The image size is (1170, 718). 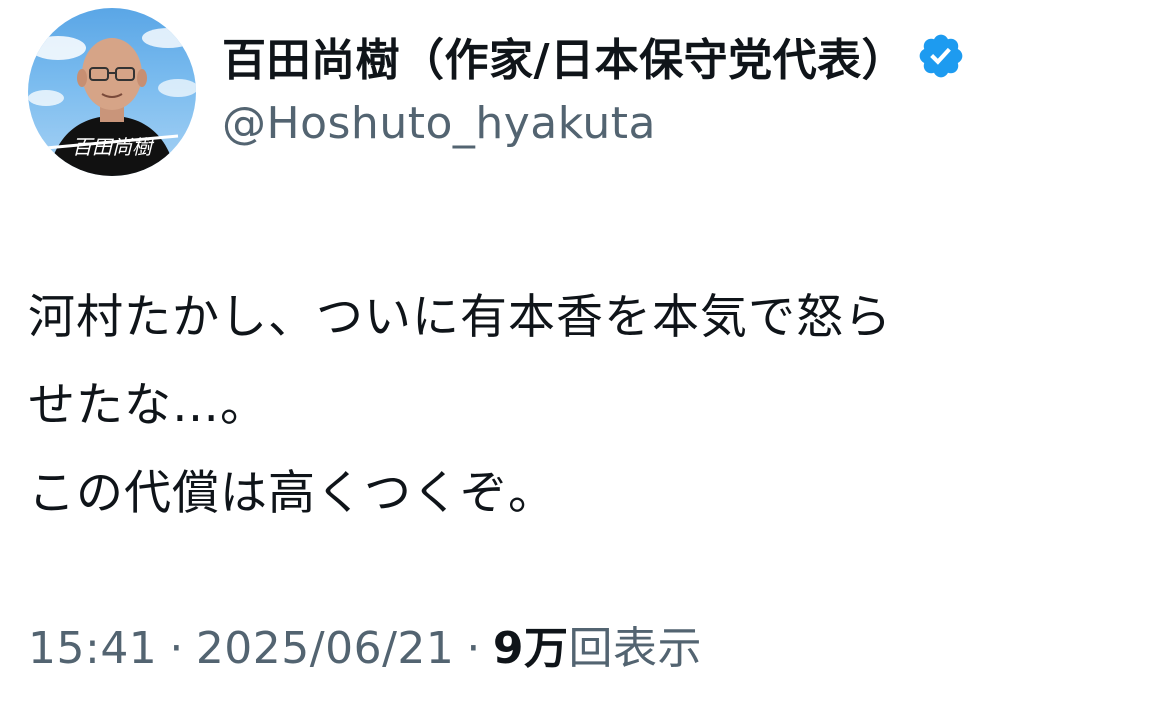 I want to click on tweet-text-line: 河村たかし、ついに有本香を本気で怒ら, so click(x=460, y=317).